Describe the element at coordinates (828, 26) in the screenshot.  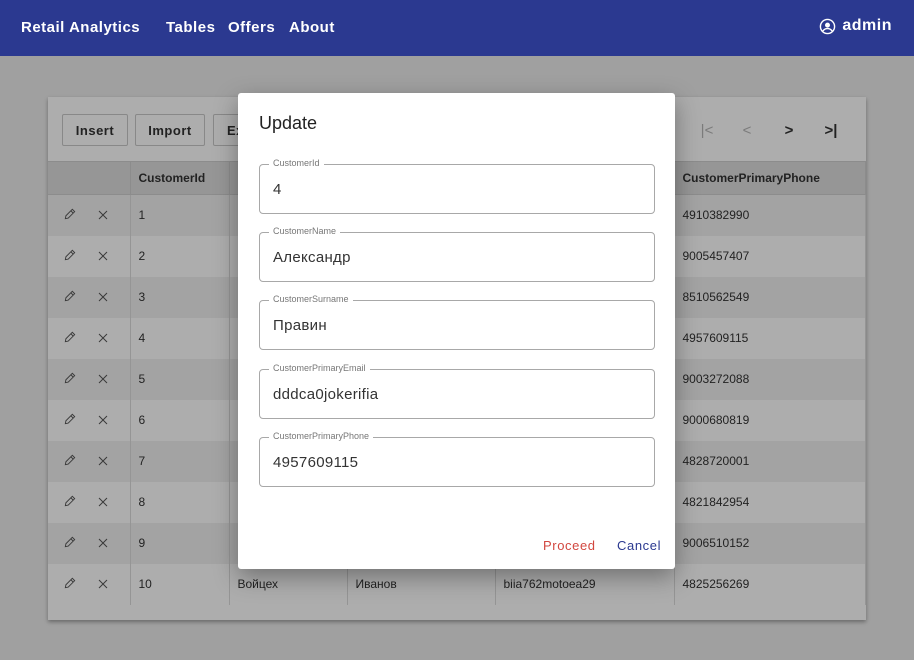
I see `account-circle-icon` at that location.